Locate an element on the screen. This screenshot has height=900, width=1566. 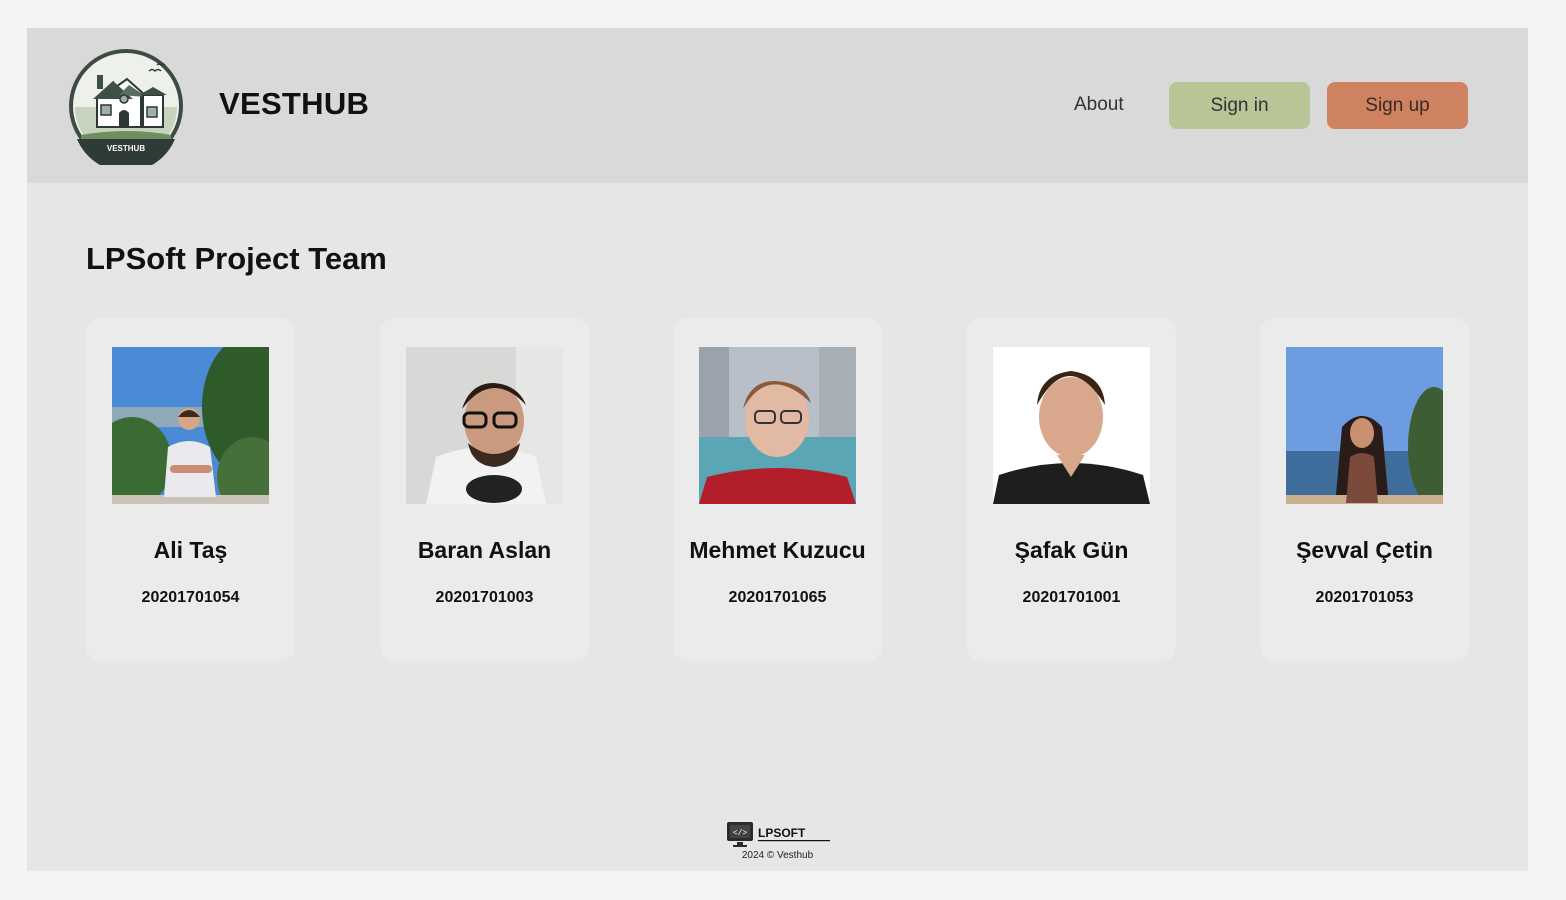
nav-about-link: About is located at coordinates (1099, 105).